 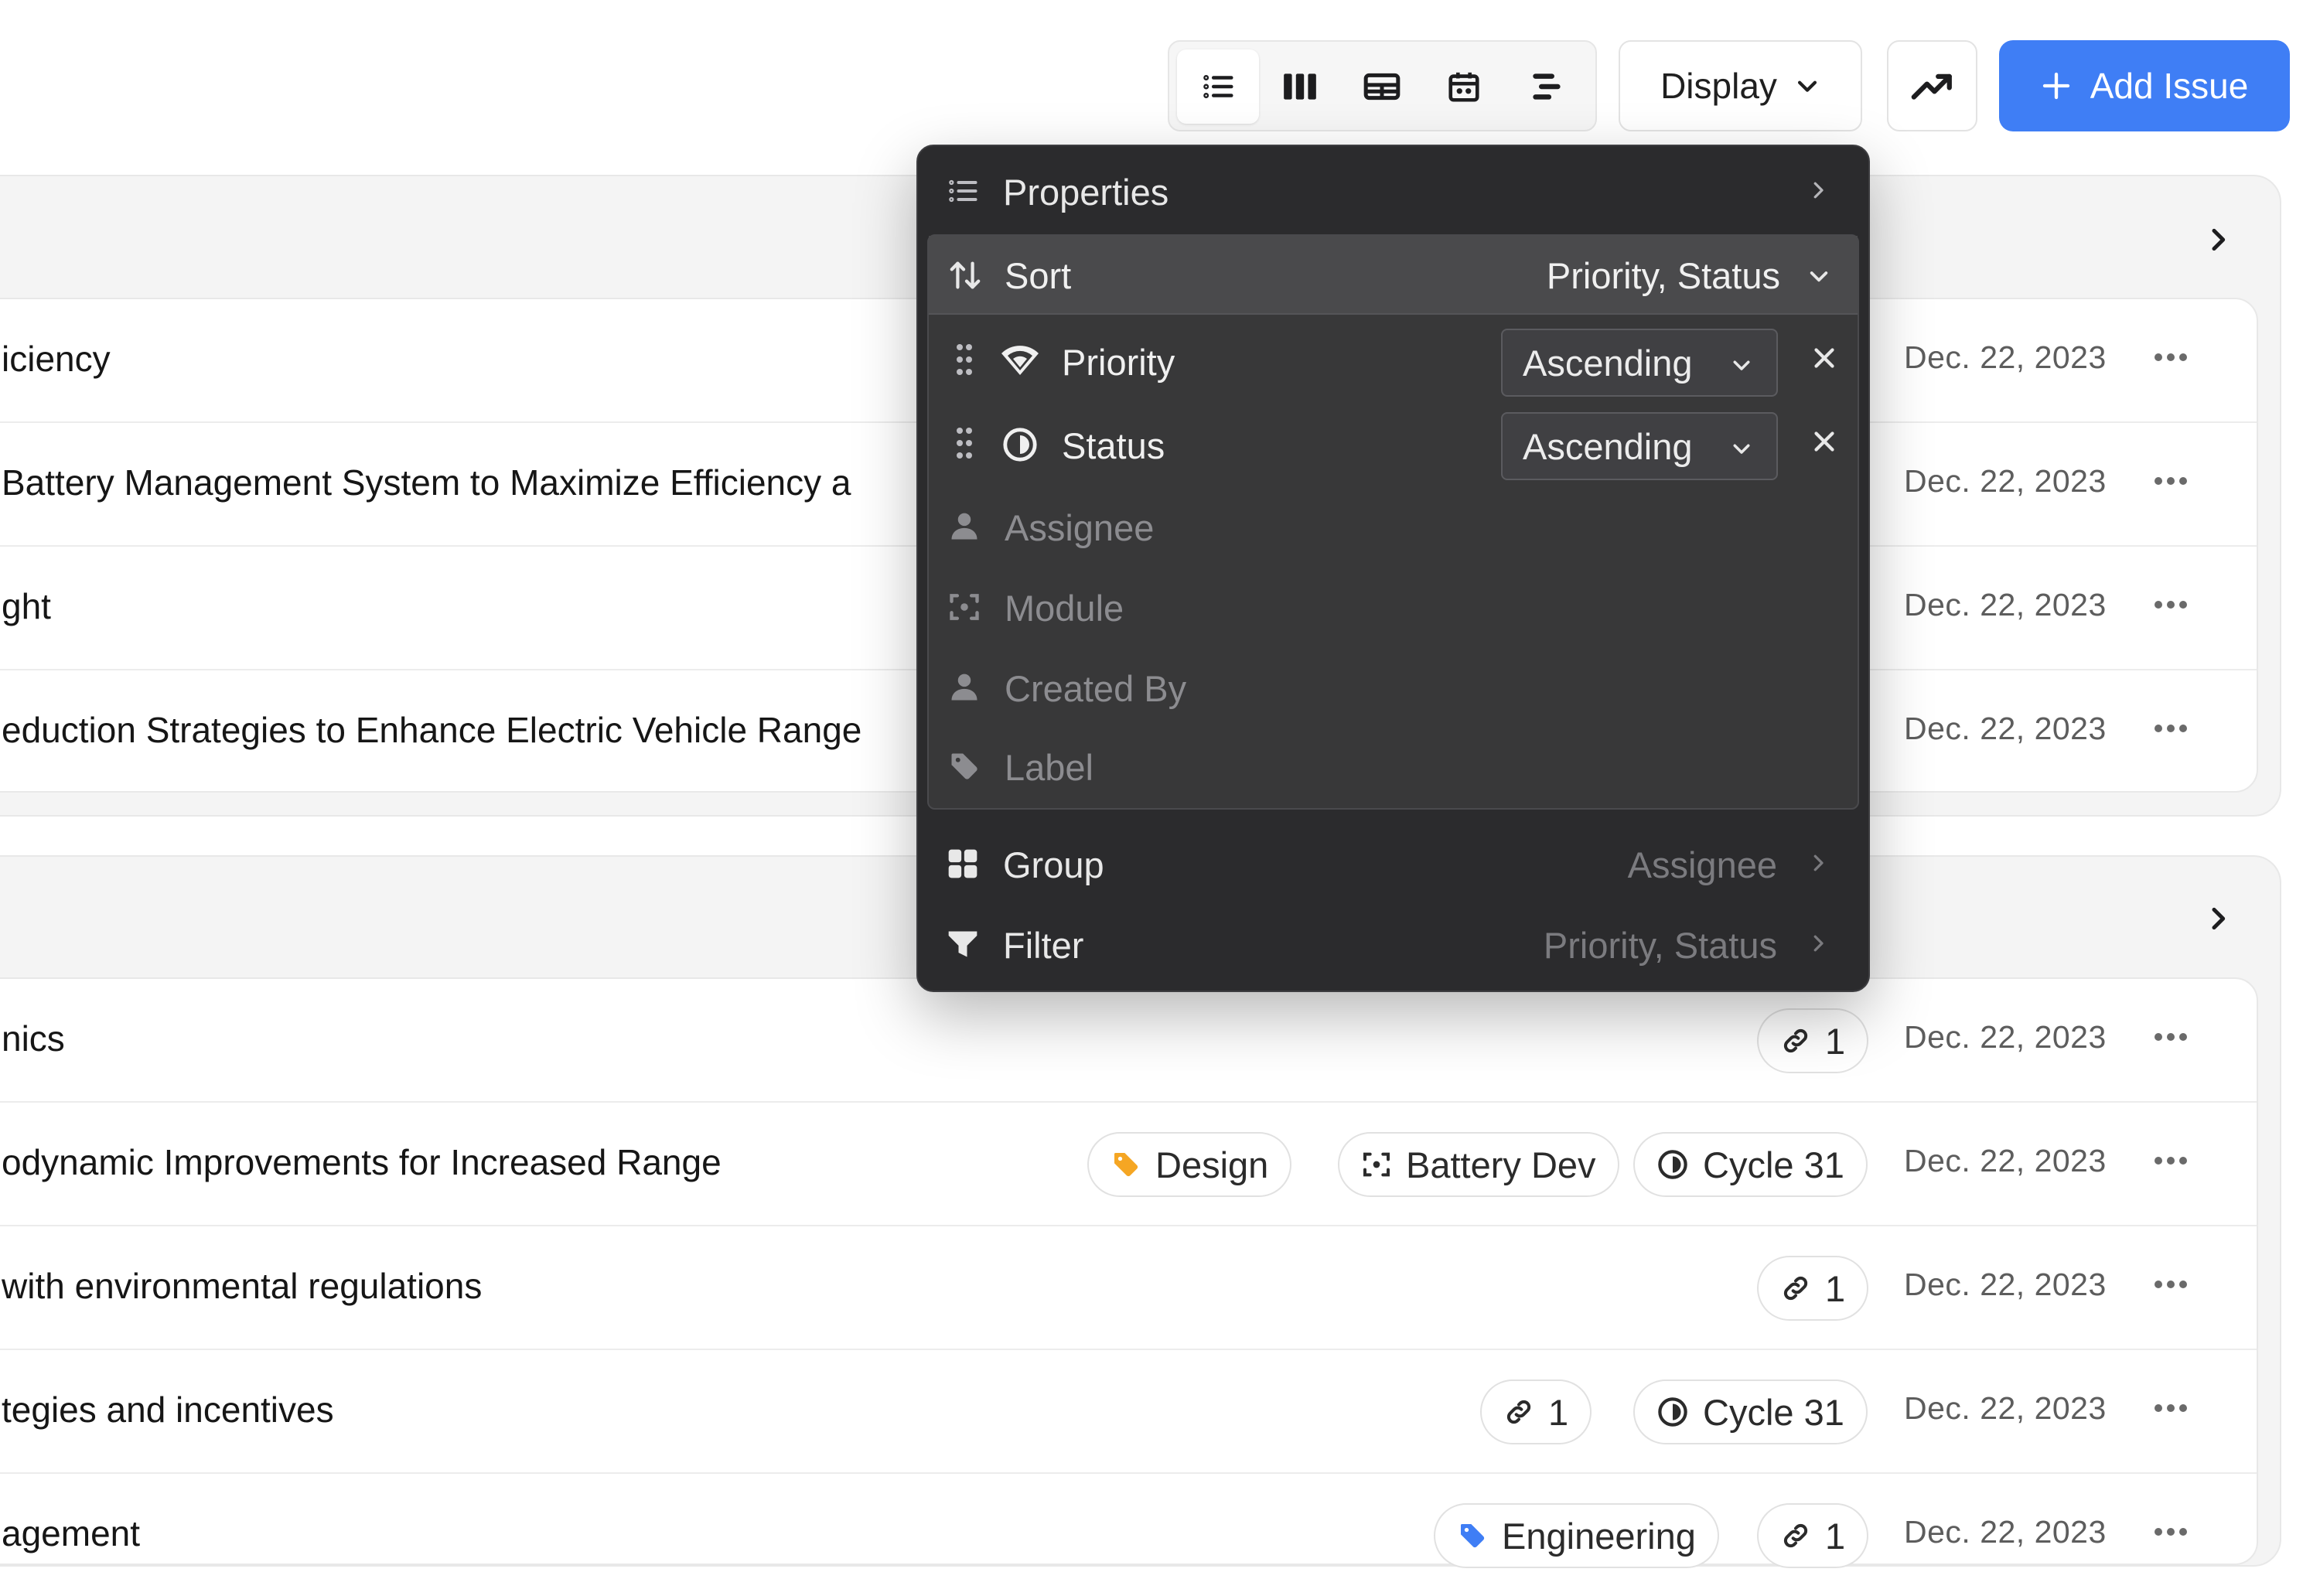 What do you see at coordinates (1128, 1535) in the screenshot?
I see `table-row: agement Engineering 1 Dec. 22, 2023` at bounding box center [1128, 1535].